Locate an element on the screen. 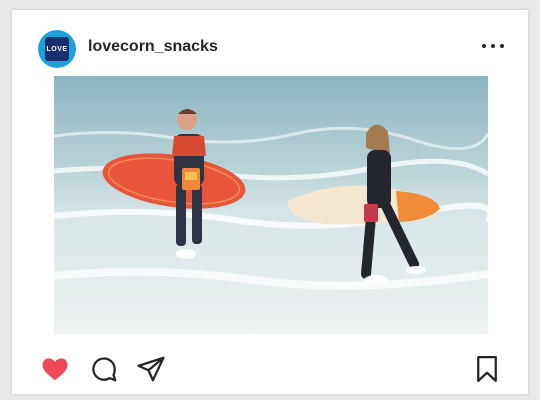  more-options-icon is located at coordinates (493, 46).